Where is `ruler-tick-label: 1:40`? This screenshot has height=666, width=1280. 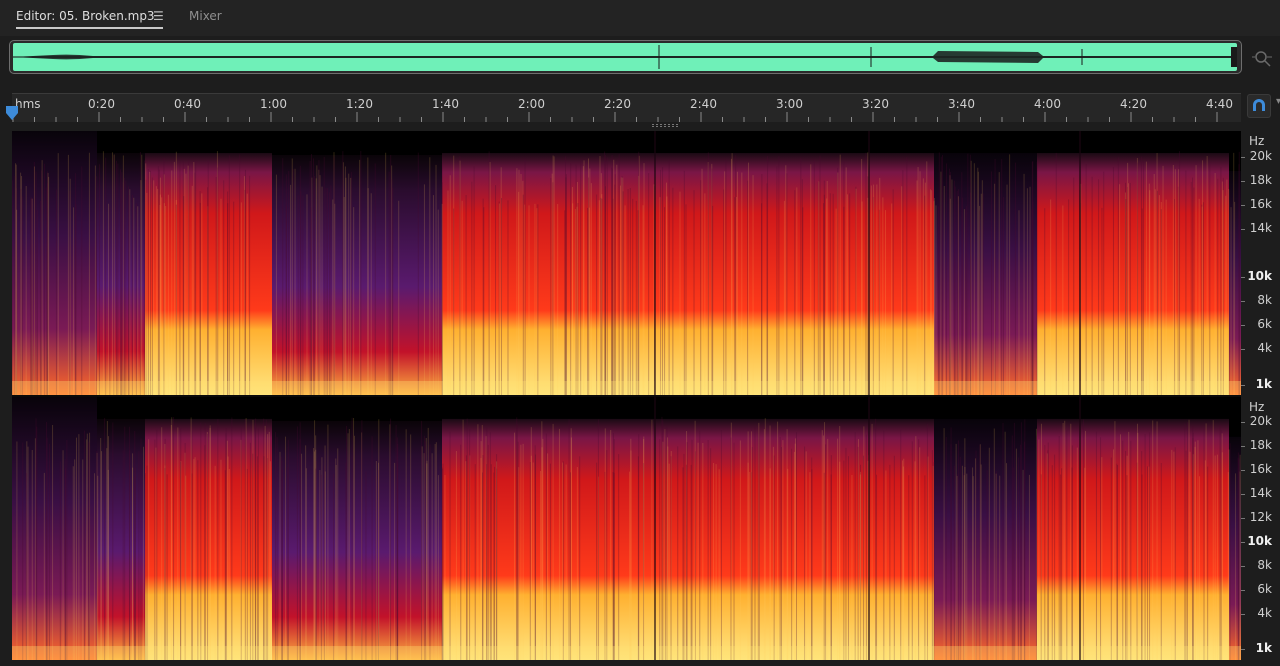
ruler-tick-label: 1:40 is located at coordinates (445, 104).